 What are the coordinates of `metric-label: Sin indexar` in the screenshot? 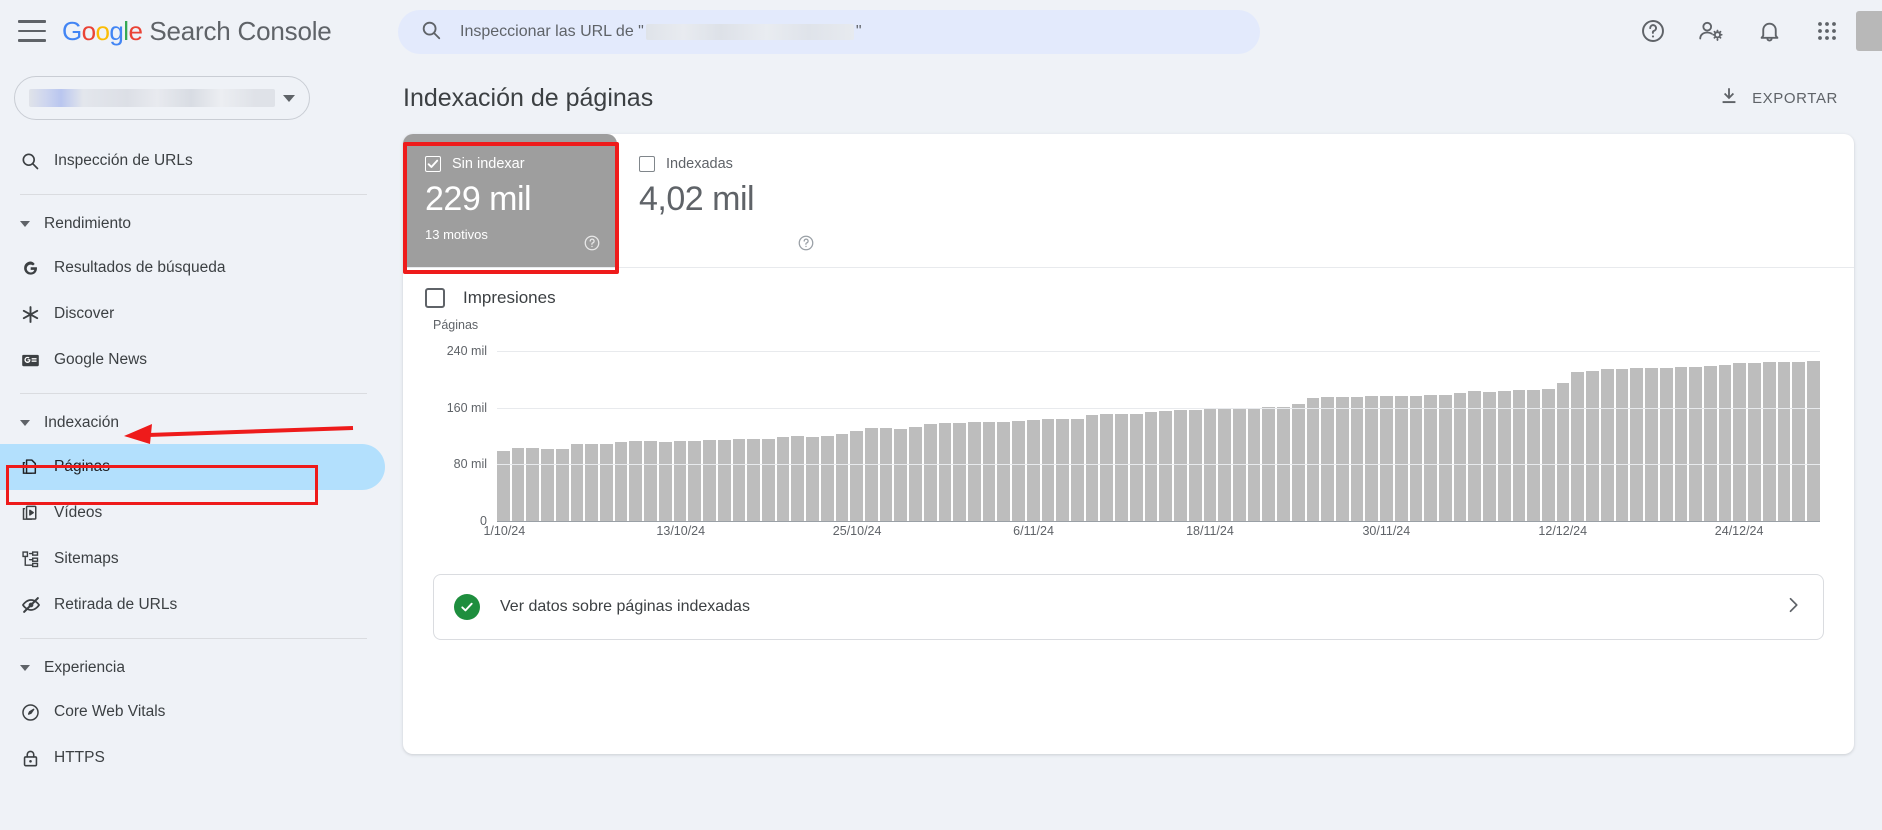 It's located at (488, 164).